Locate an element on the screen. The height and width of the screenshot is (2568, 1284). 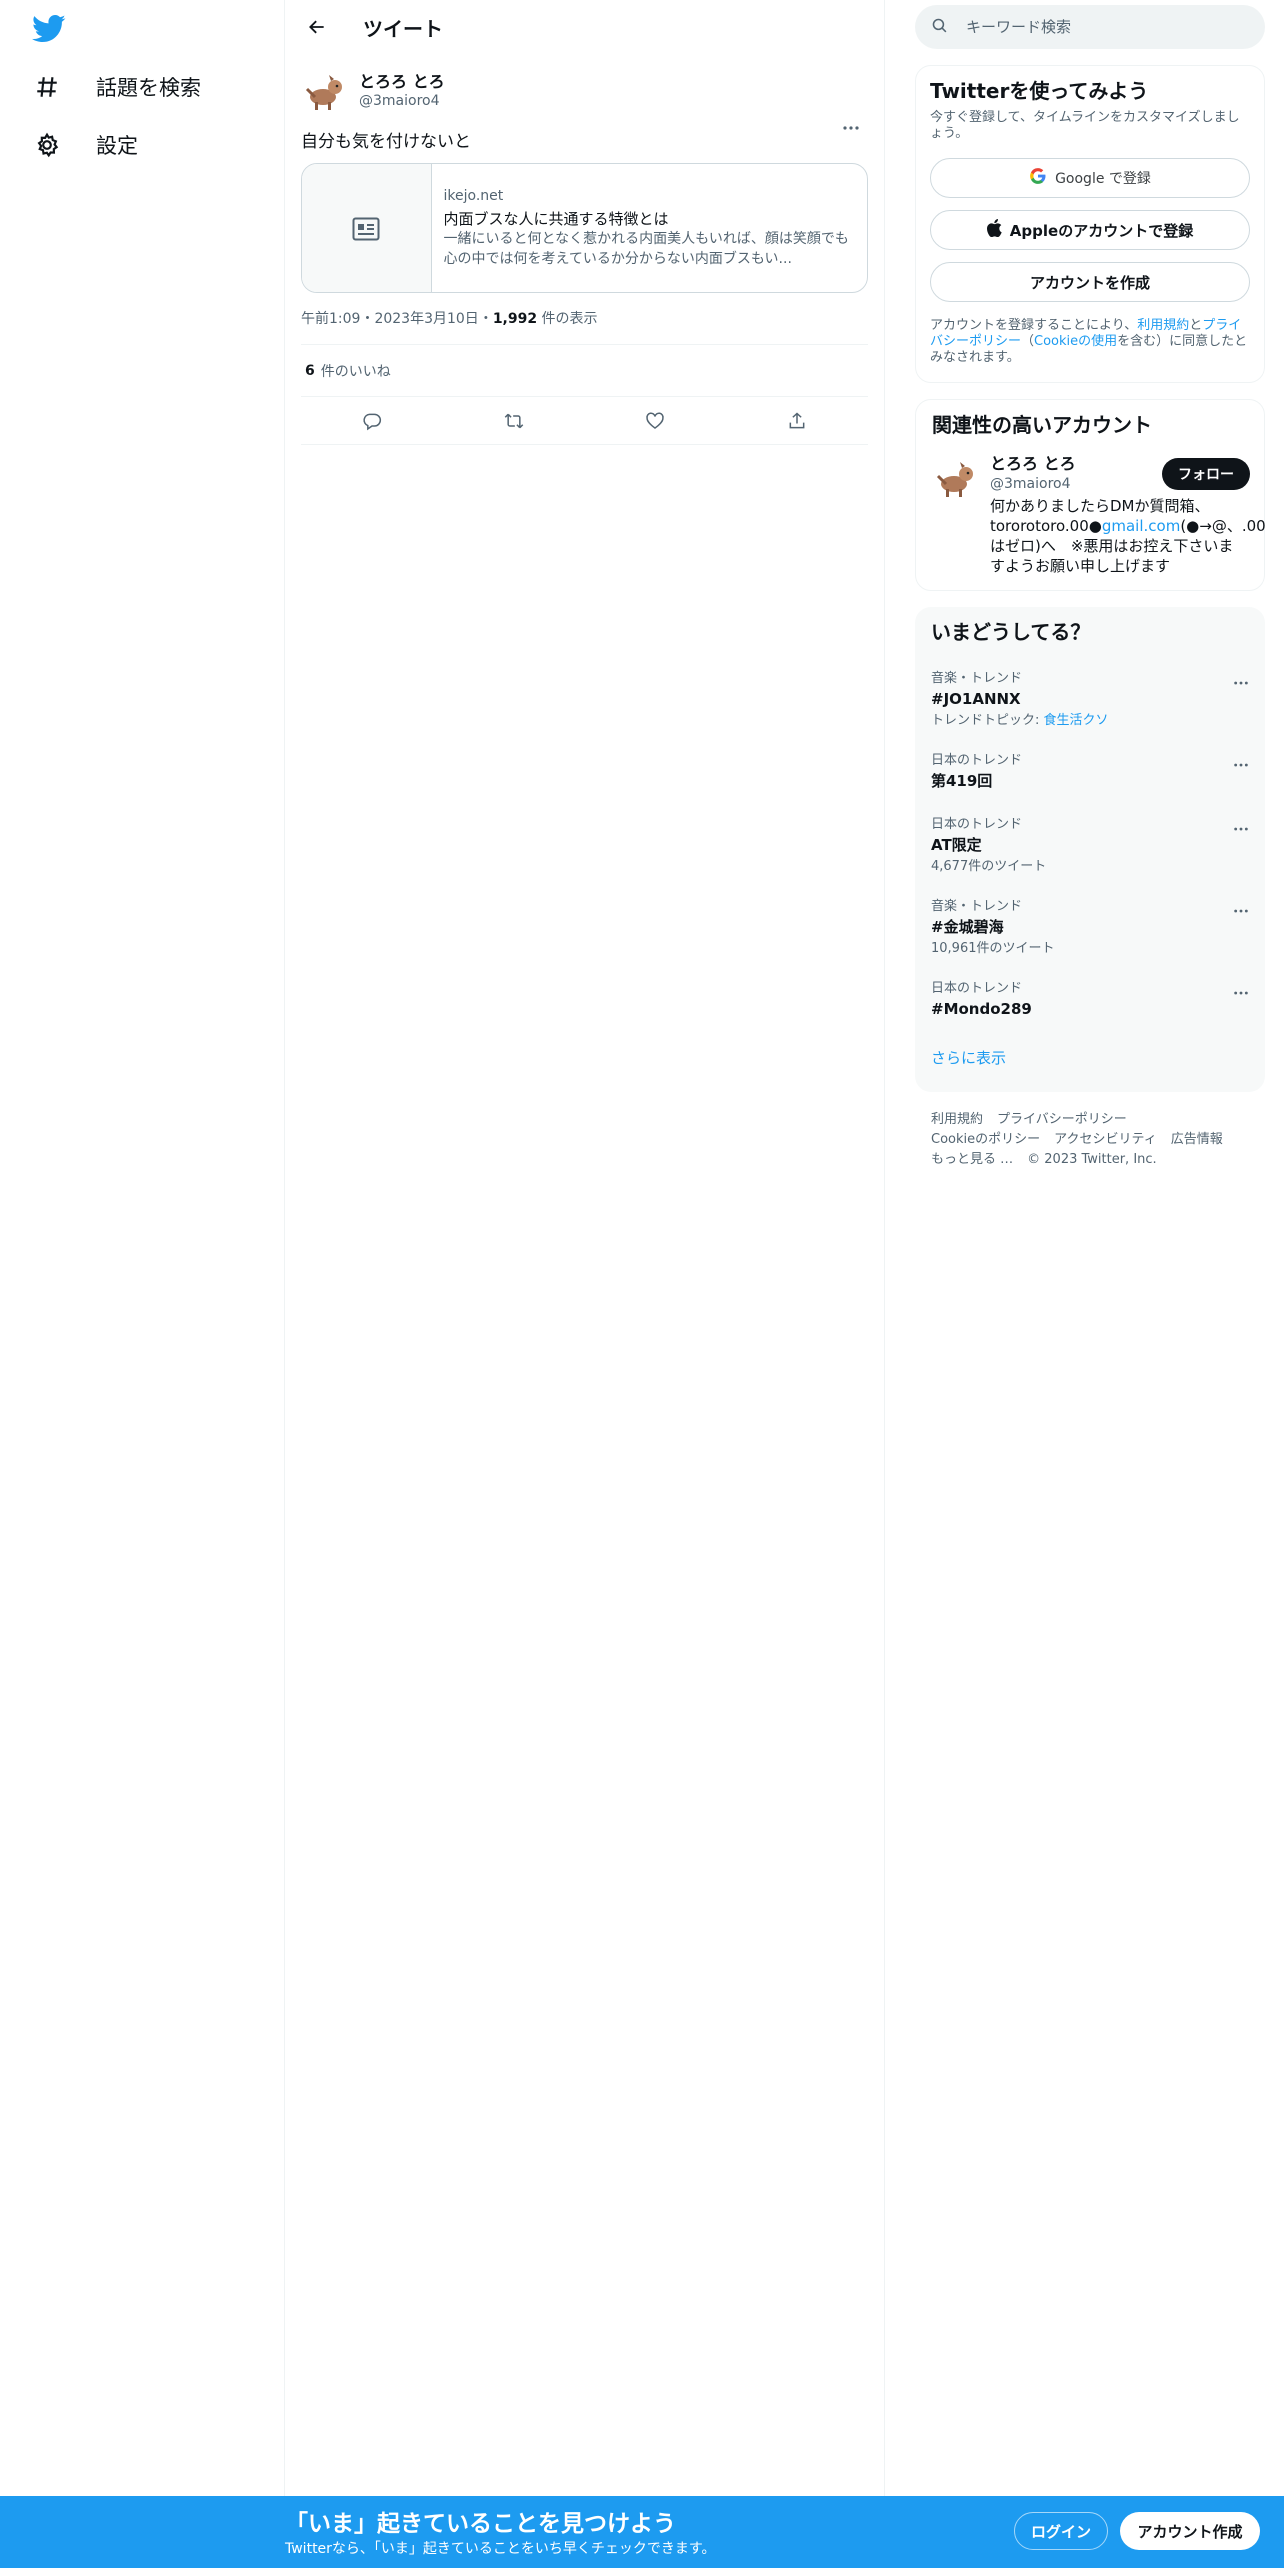
likes-count: 6 is located at coordinates (310, 370).